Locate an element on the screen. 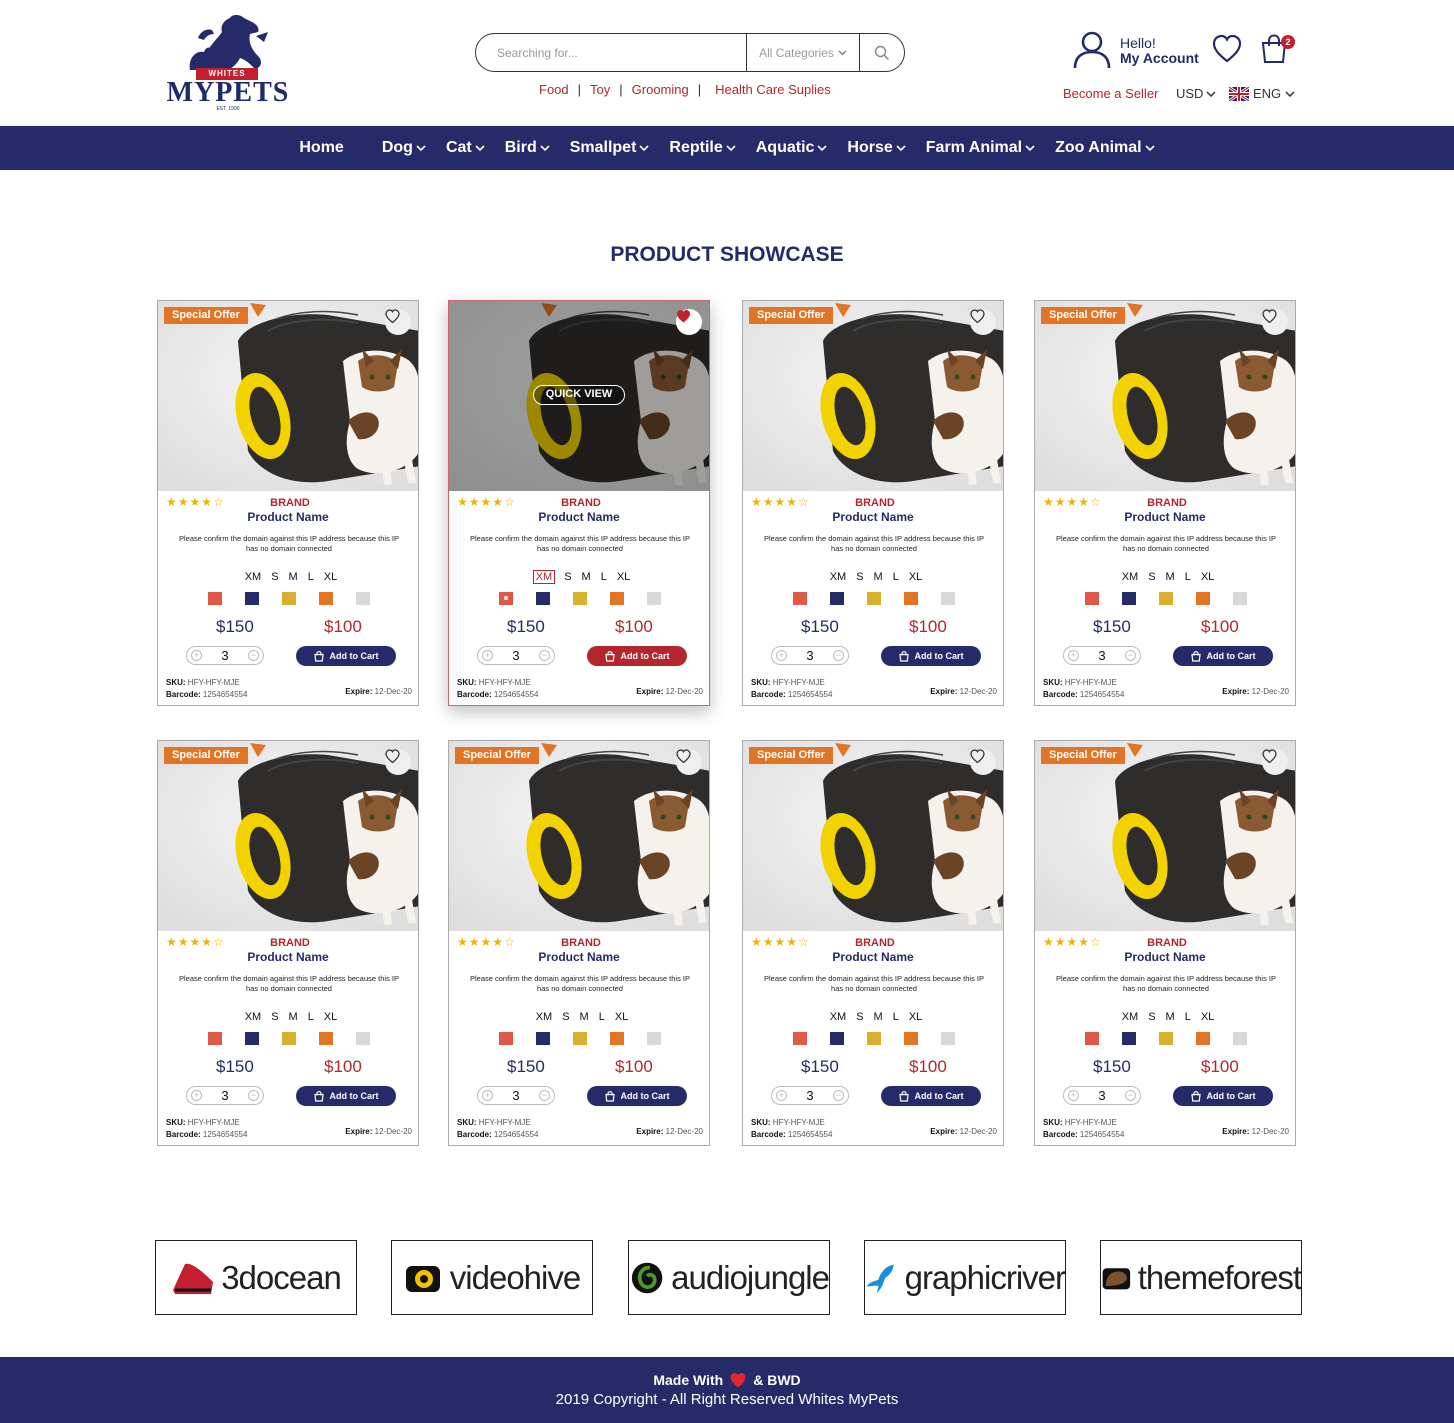 This screenshot has width=1454, height=1423. search-input is located at coordinates (611, 52).